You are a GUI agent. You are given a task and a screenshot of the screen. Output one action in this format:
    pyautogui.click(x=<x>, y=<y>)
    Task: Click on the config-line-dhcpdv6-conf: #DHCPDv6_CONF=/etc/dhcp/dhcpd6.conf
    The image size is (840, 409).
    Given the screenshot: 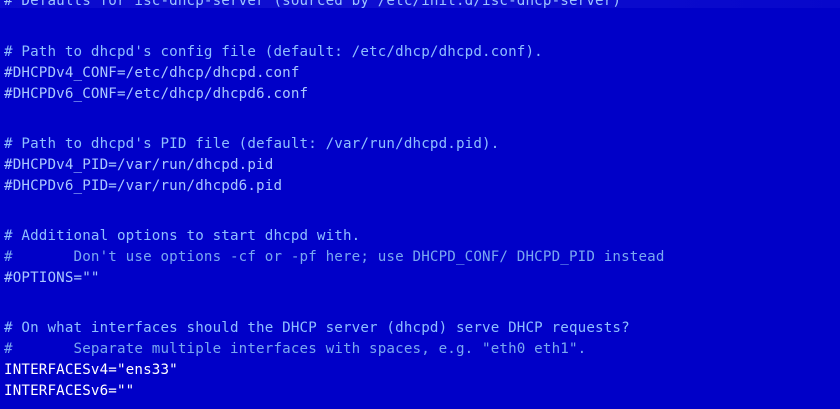 What is the action you would take?
    pyautogui.click(x=156, y=94)
    